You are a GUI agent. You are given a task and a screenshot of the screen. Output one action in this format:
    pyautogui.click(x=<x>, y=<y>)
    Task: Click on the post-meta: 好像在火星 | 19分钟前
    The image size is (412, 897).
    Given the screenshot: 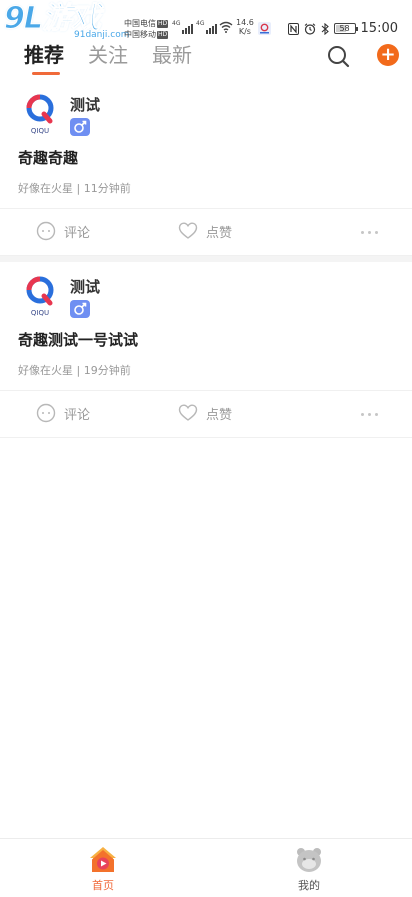 What is the action you would take?
    pyautogui.click(x=74, y=370)
    